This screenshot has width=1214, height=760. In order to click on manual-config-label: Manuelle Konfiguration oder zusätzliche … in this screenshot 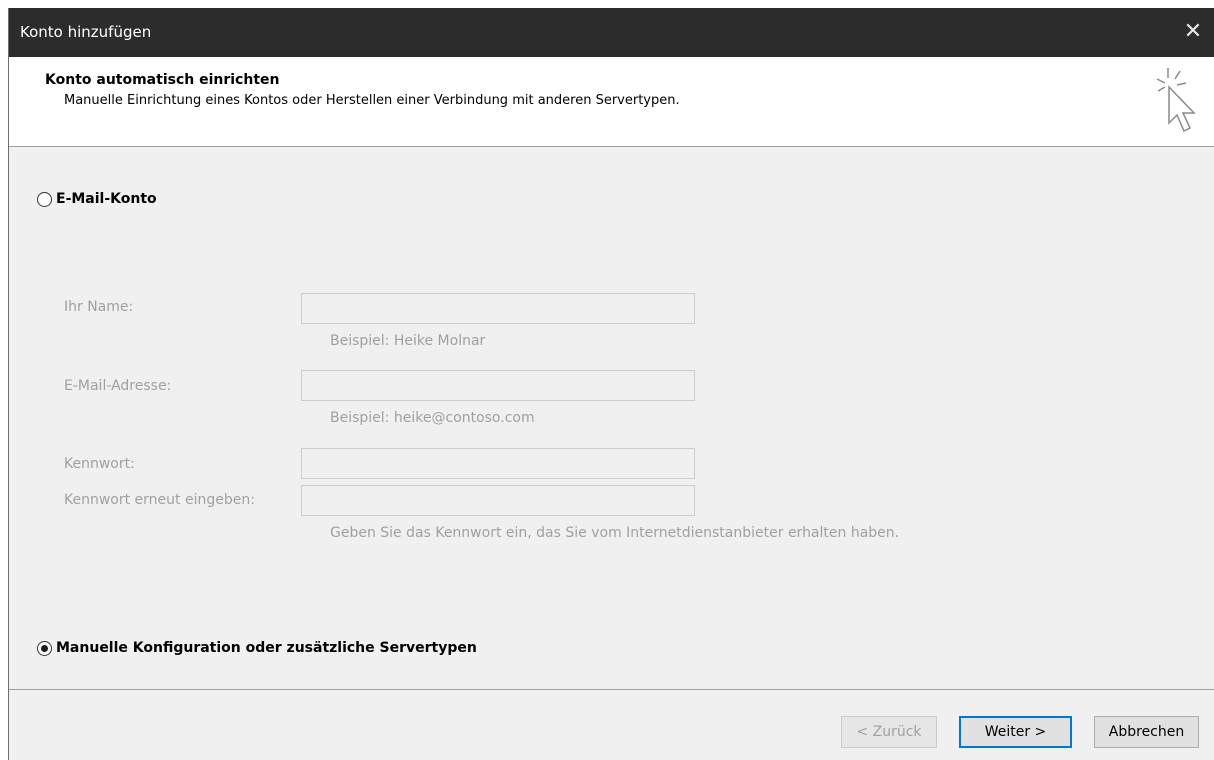, I will do `click(266, 648)`.